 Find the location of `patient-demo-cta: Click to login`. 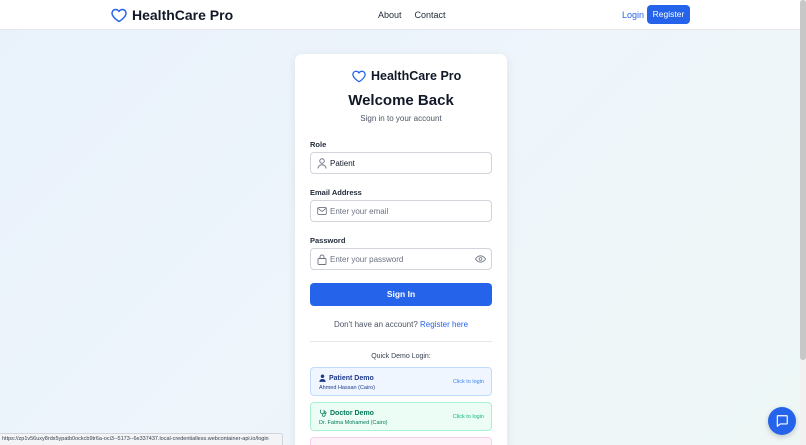

patient-demo-cta: Click to login is located at coordinates (468, 382).